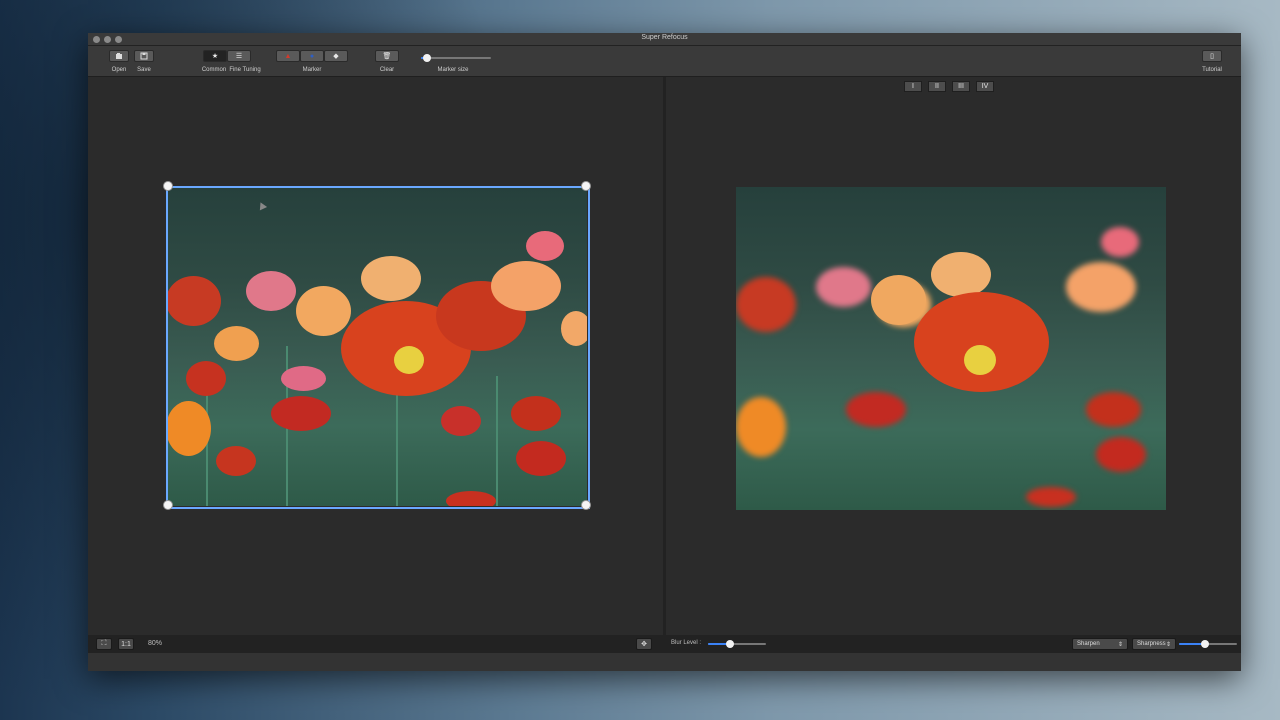  I want to click on triangle-icon: ▲, so click(288, 56).